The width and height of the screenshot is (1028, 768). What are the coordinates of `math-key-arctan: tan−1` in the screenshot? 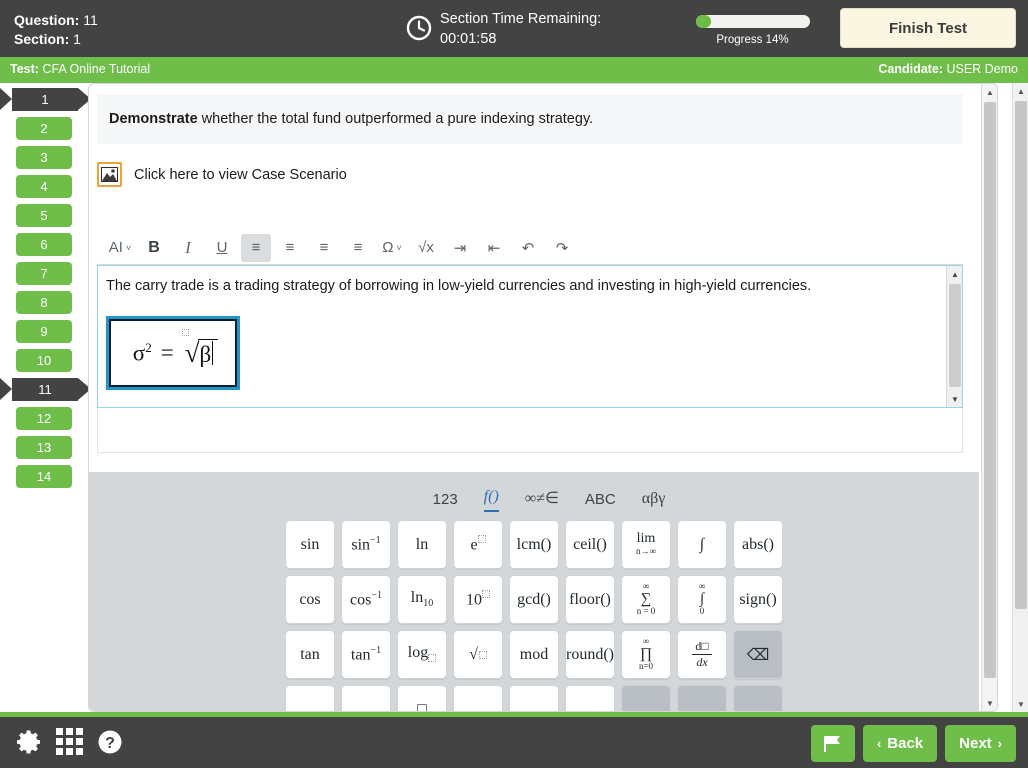 It's located at (366, 654).